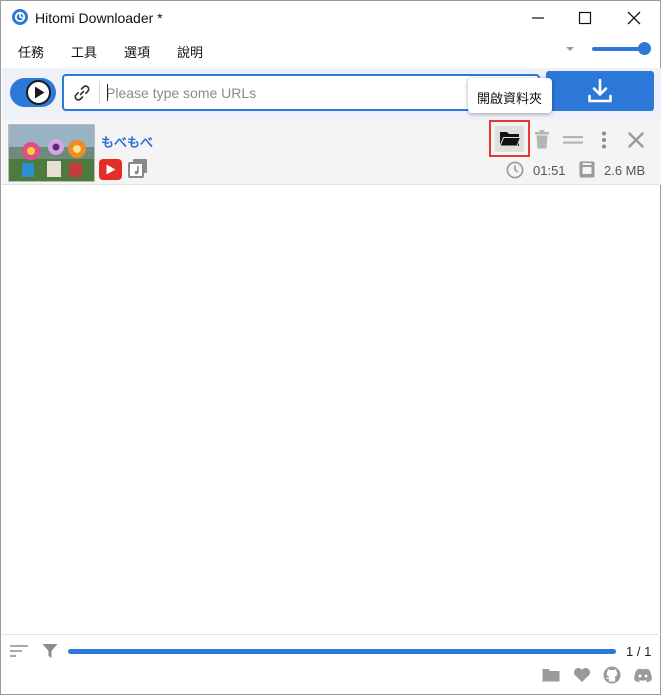  Describe the element at coordinates (604, 140) in the screenshot. I see `more-icon` at that location.